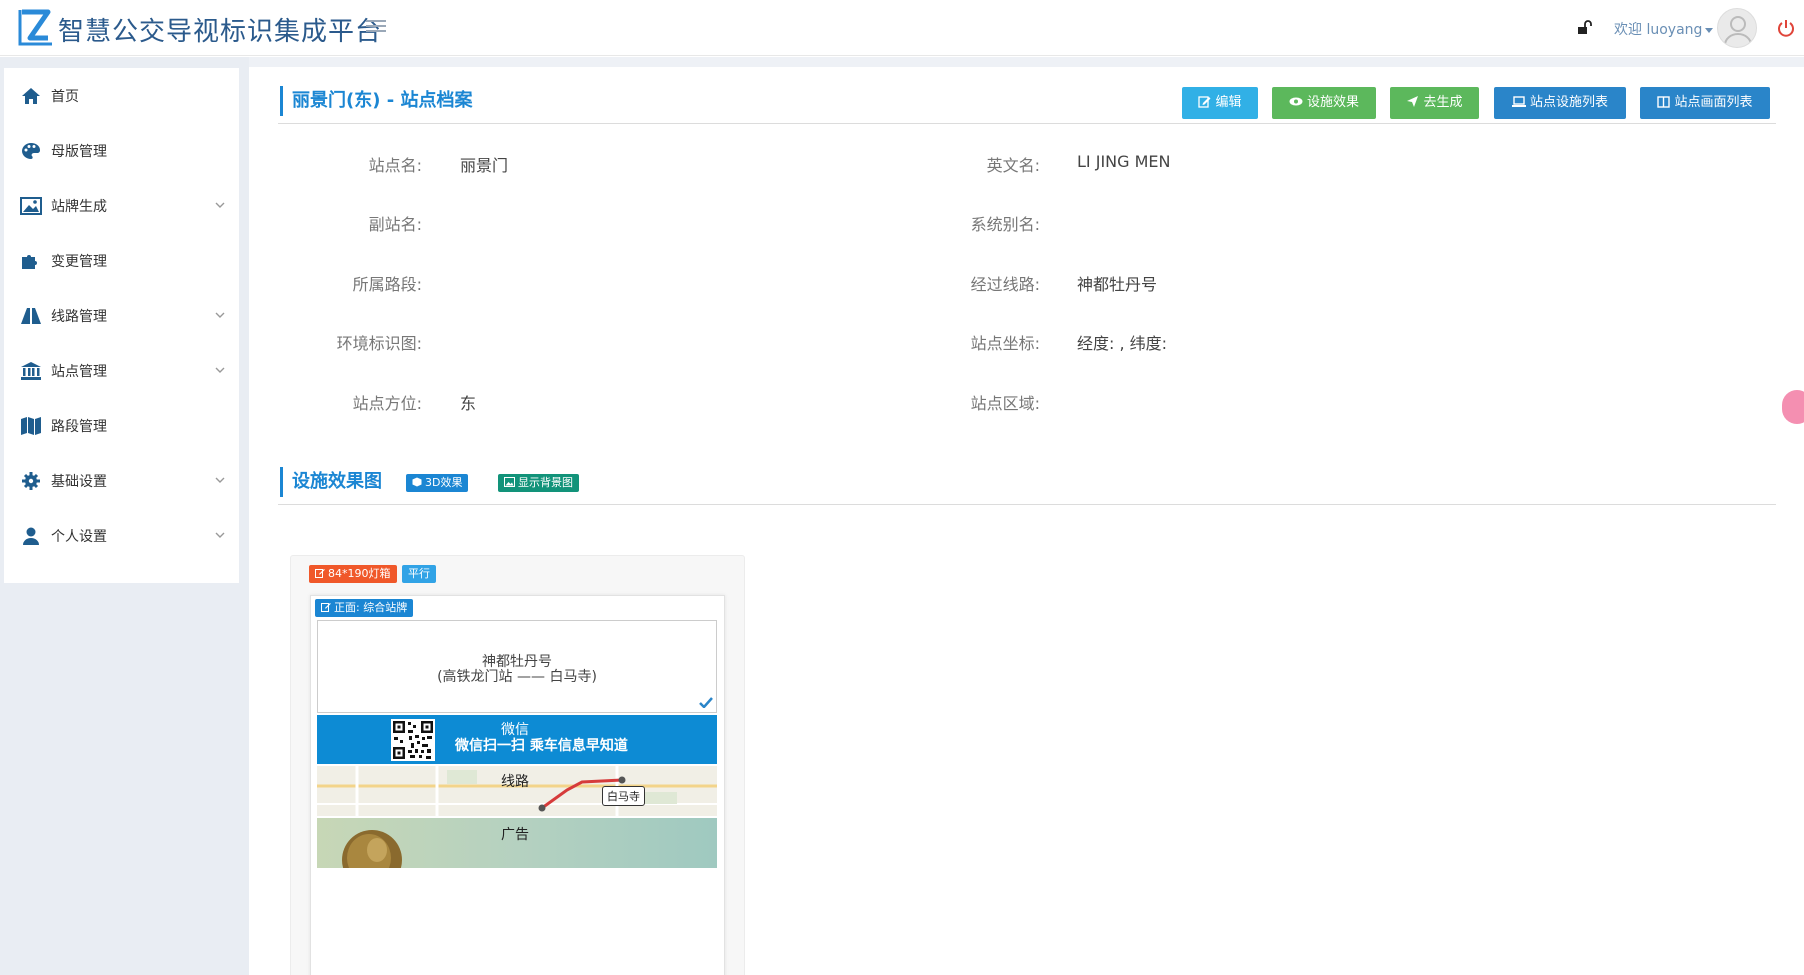 This screenshot has height=975, width=1804. Describe the element at coordinates (1443, 102) in the screenshot. I see `generate-label: 去生成` at that location.